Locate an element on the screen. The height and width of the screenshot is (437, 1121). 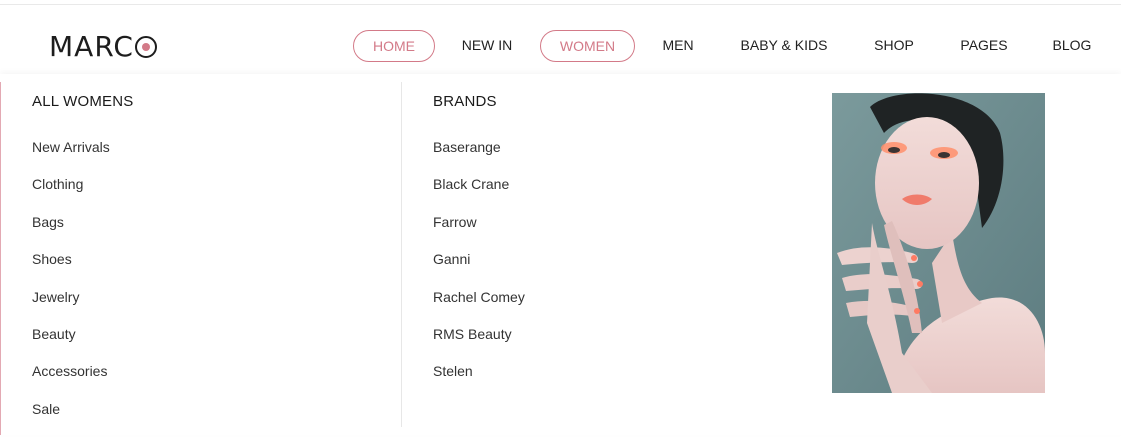
nav-item-shop: SHOP is located at coordinates (894, 45).